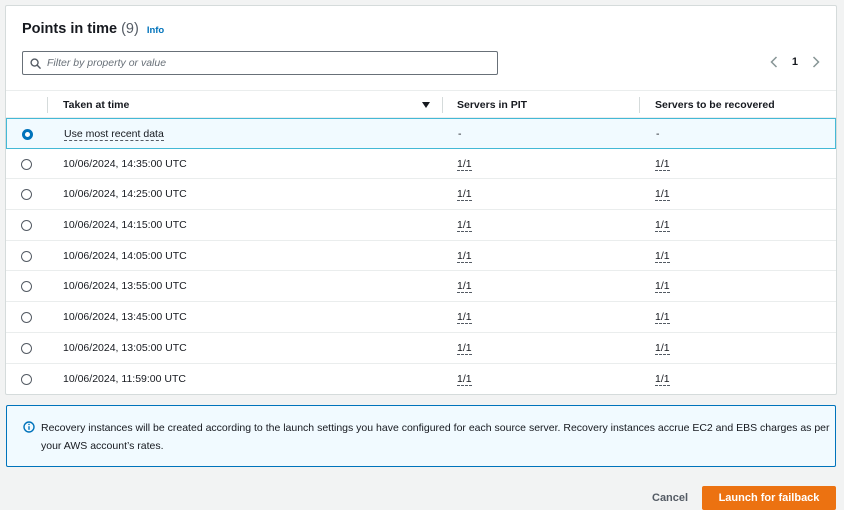 The height and width of the screenshot is (510, 844). I want to click on taken-at-text: 10/06/2024, 11:59:00 UTC, so click(124, 378).